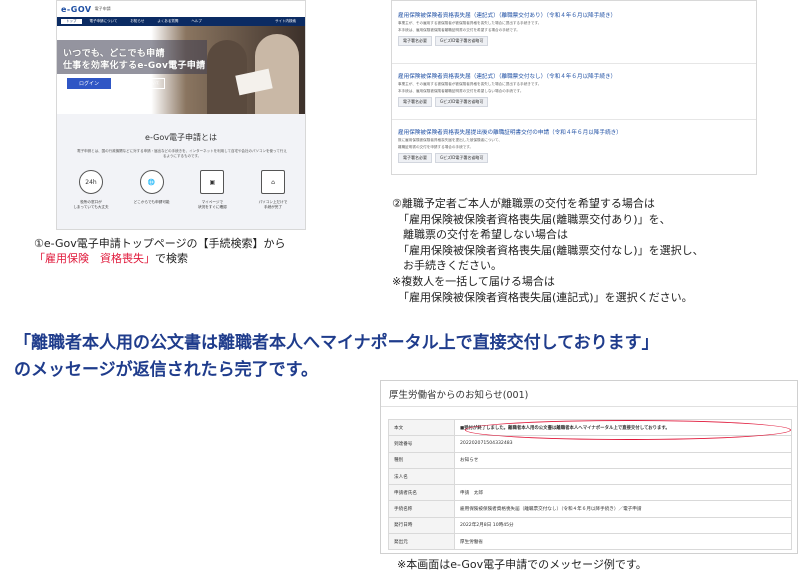 The width and height of the screenshot is (800, 573). Describe the element at coordinates (89, 83) in the screenshot. I see `login-button: ログイン` at that location.